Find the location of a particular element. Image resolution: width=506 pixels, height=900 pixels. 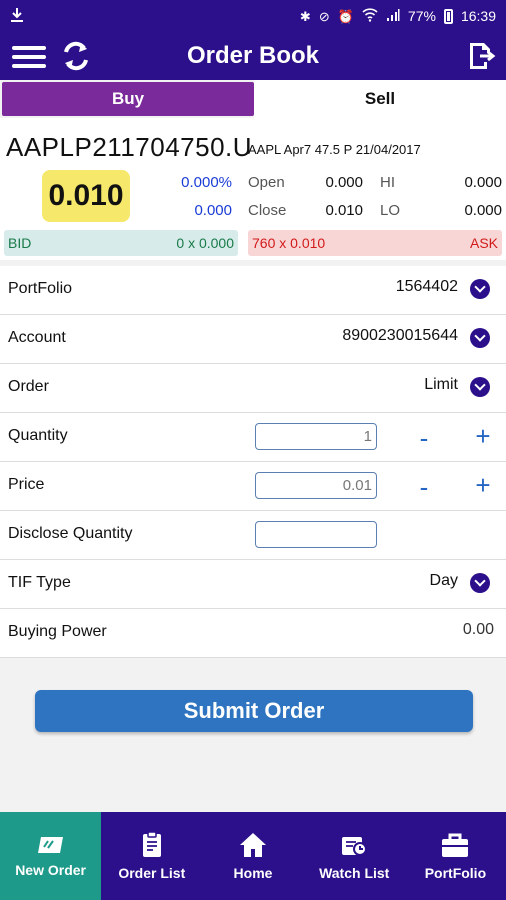

disclose-quantity-label: Disclose Quantity is located at coordinates (70, 533).